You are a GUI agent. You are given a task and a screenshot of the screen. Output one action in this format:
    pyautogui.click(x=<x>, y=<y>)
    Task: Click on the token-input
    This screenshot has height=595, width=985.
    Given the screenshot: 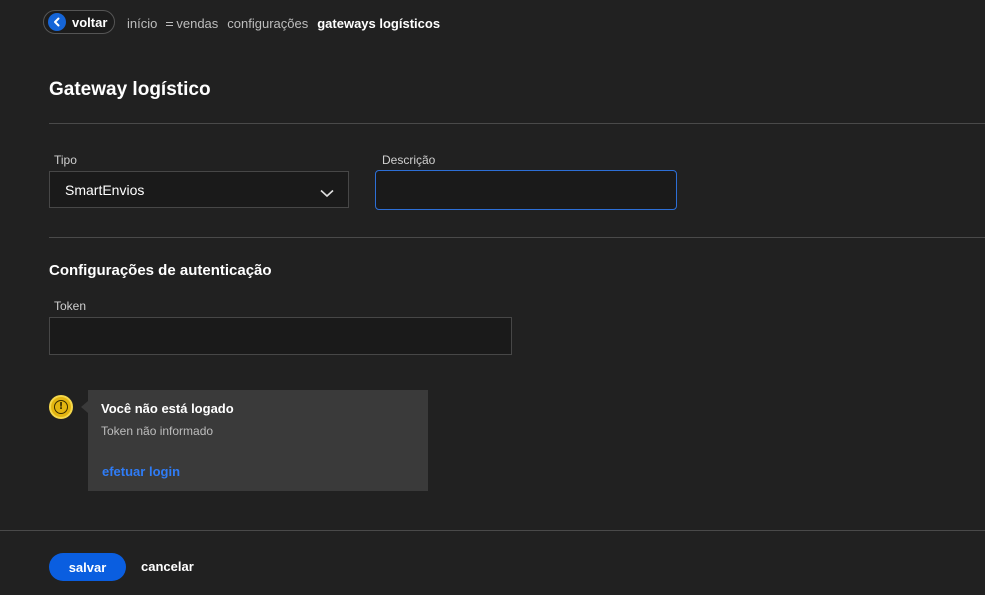 What is the action you would take?
    pyautogui.click(x=280, y=336)
    